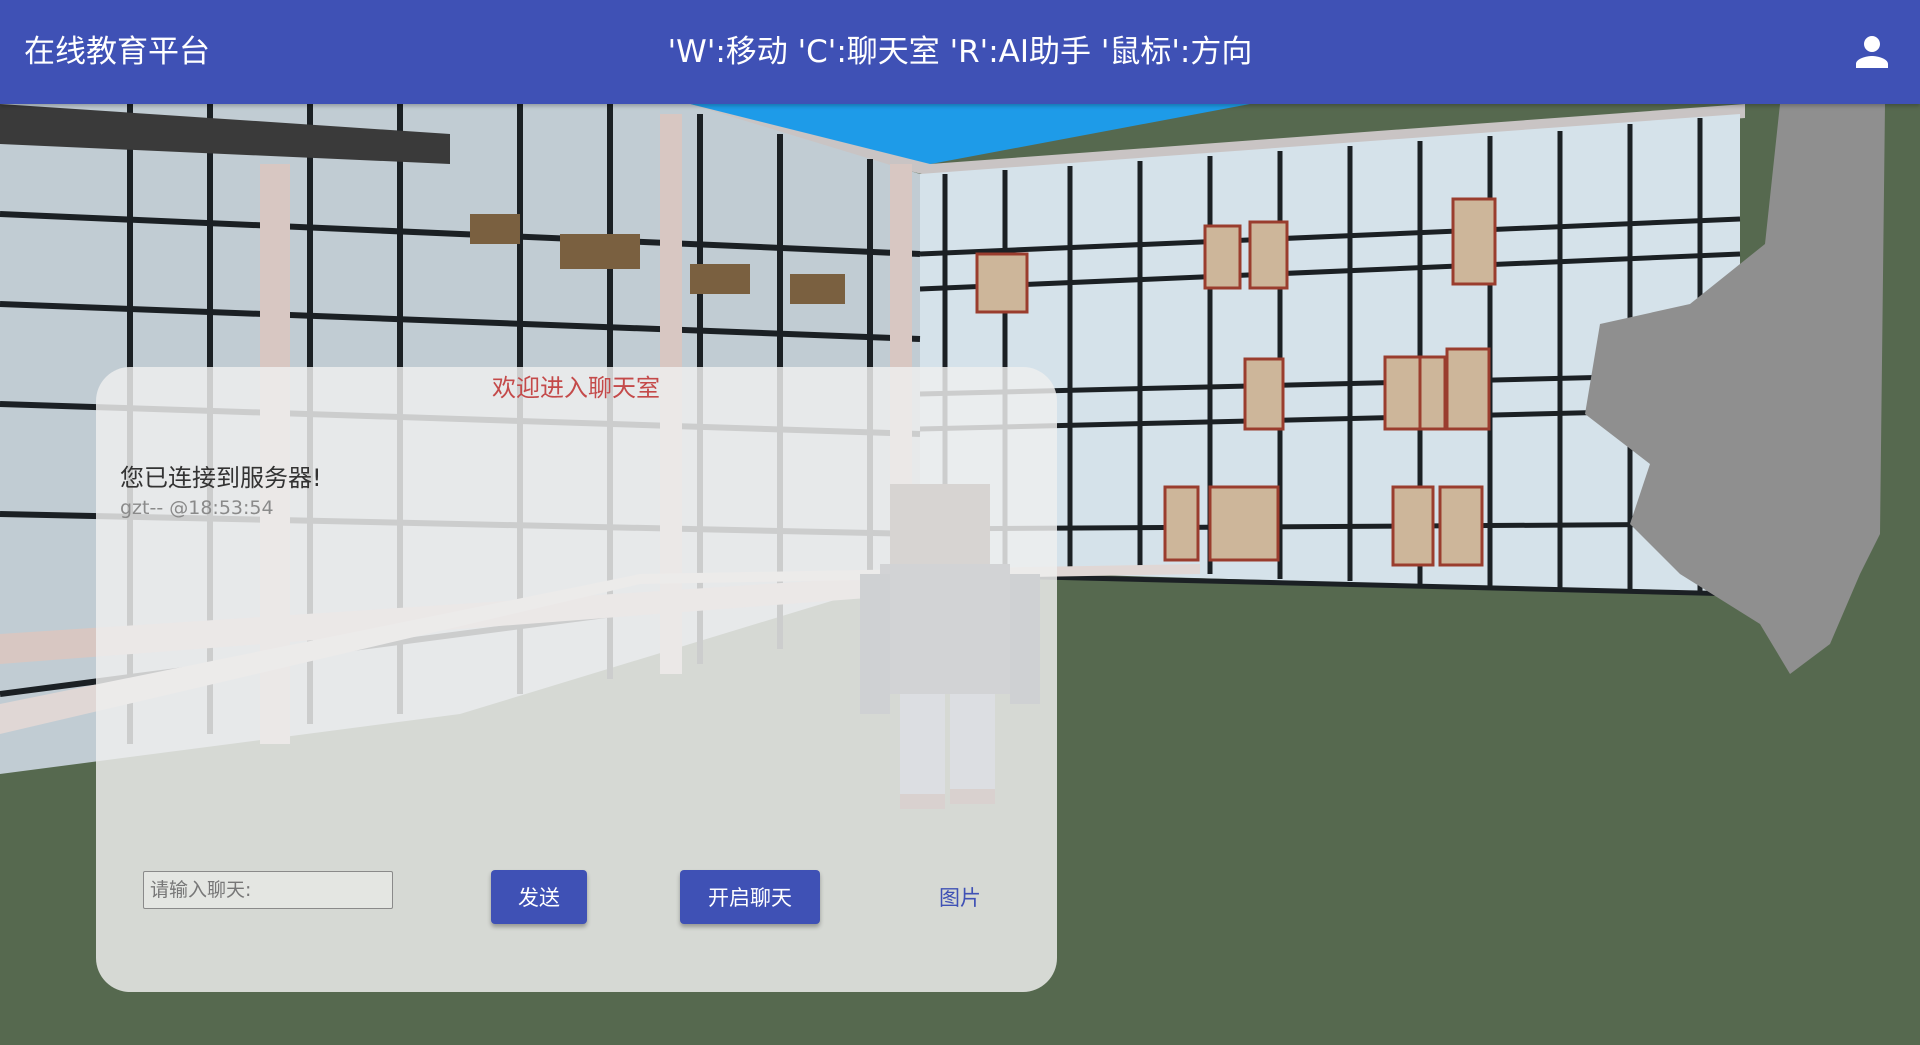 Image resolution: width=1920 pixels, height=1045 pixels. What do you see at coordinates (1872, 52) in the screenshot?
I see `account-icon` at bounding box center [1872, 52].